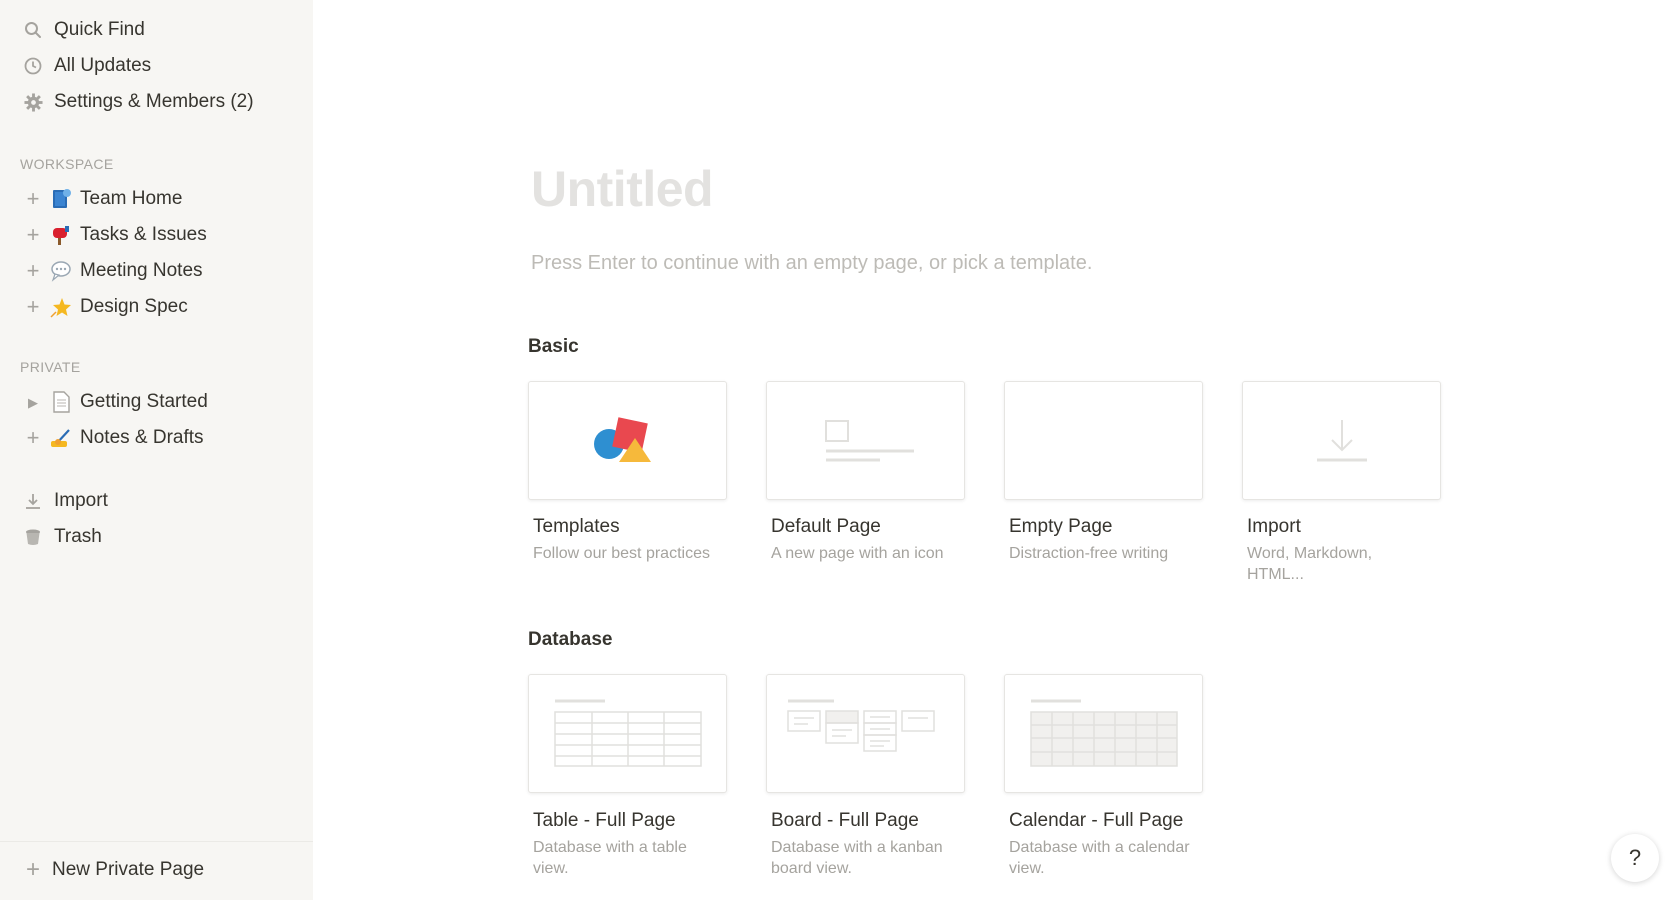 The height and width of the screenshot is (900, 1680). Describe the element at coordinates (61, 402) in the screenshot. I see `document-icon` at that location.